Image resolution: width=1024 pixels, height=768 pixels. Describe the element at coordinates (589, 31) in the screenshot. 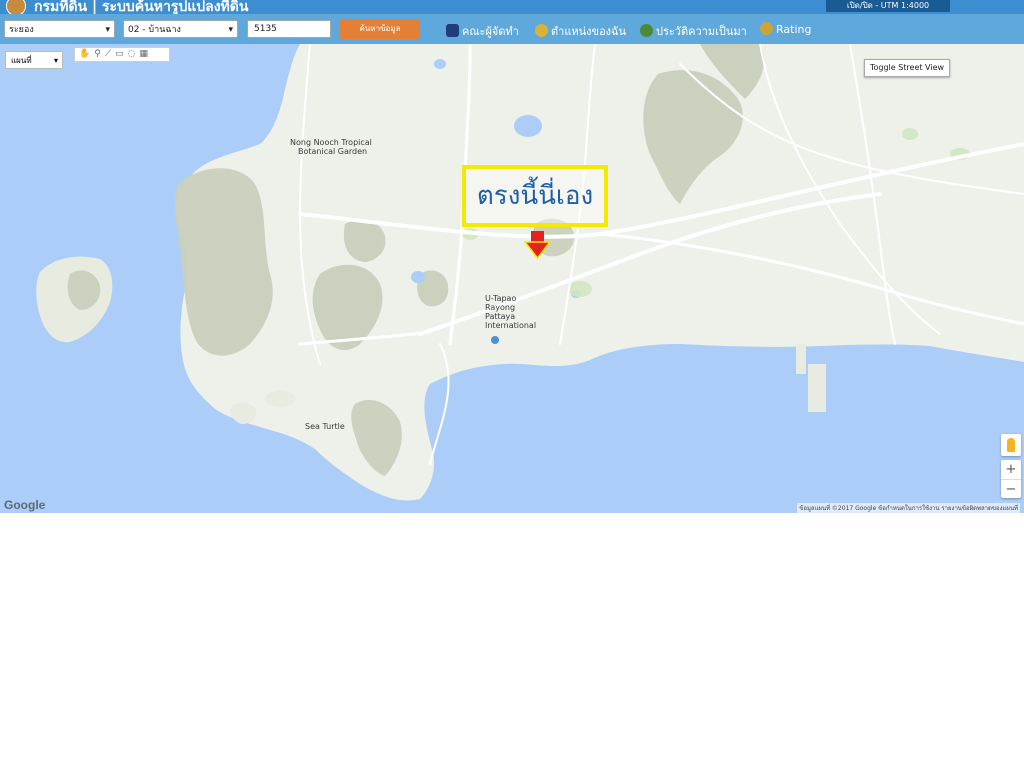

I see `nav-my-location-label: ตำแหน่งของฉัน` at that location.